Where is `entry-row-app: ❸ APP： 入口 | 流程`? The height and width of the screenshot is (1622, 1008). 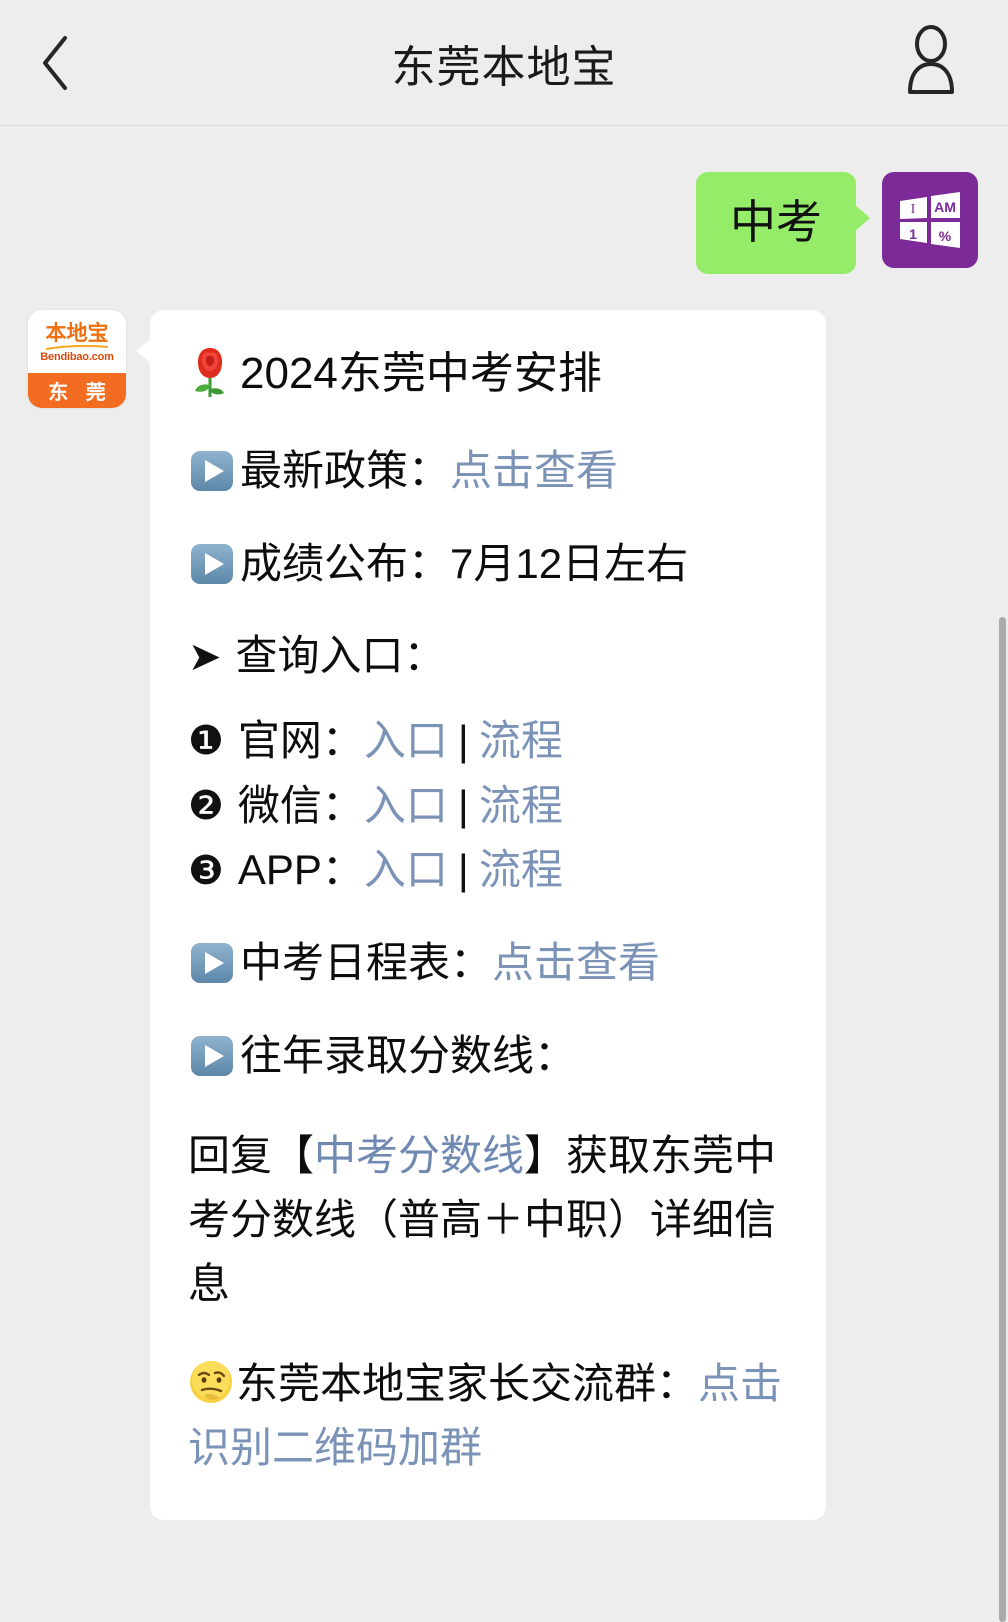 entry-row-app: ❸ APP： 入口 | 流程 is located at coordinates (488, 870).